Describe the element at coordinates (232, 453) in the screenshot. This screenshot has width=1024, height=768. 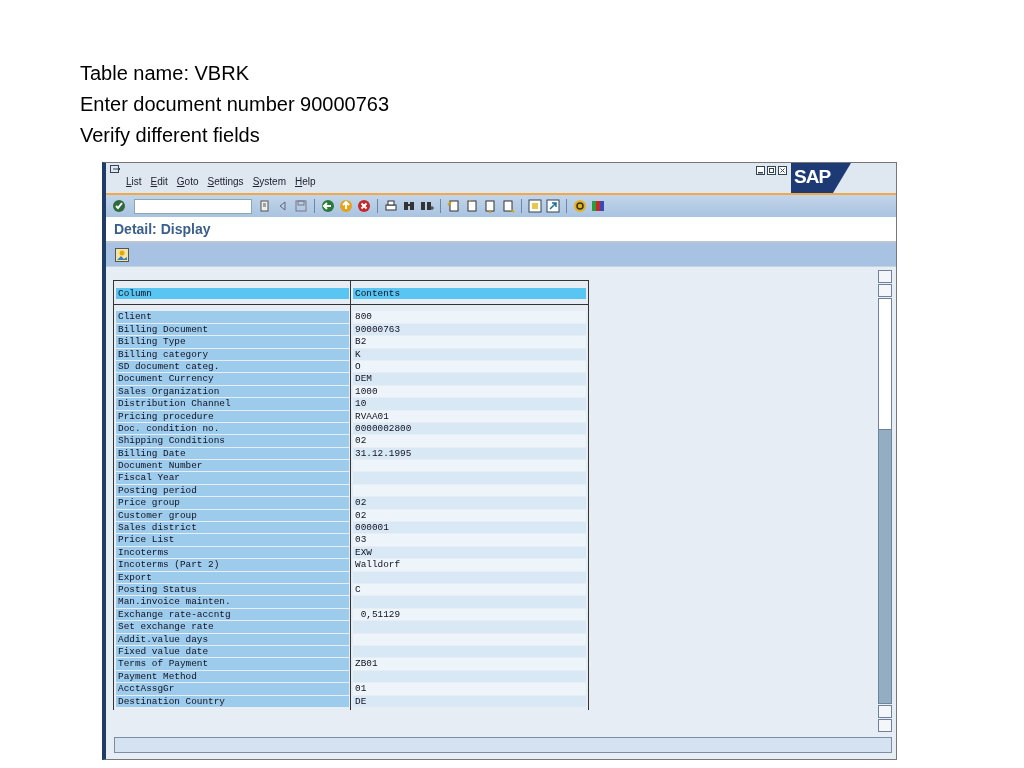
I see `field-name-cell: Billing Date` at that location.